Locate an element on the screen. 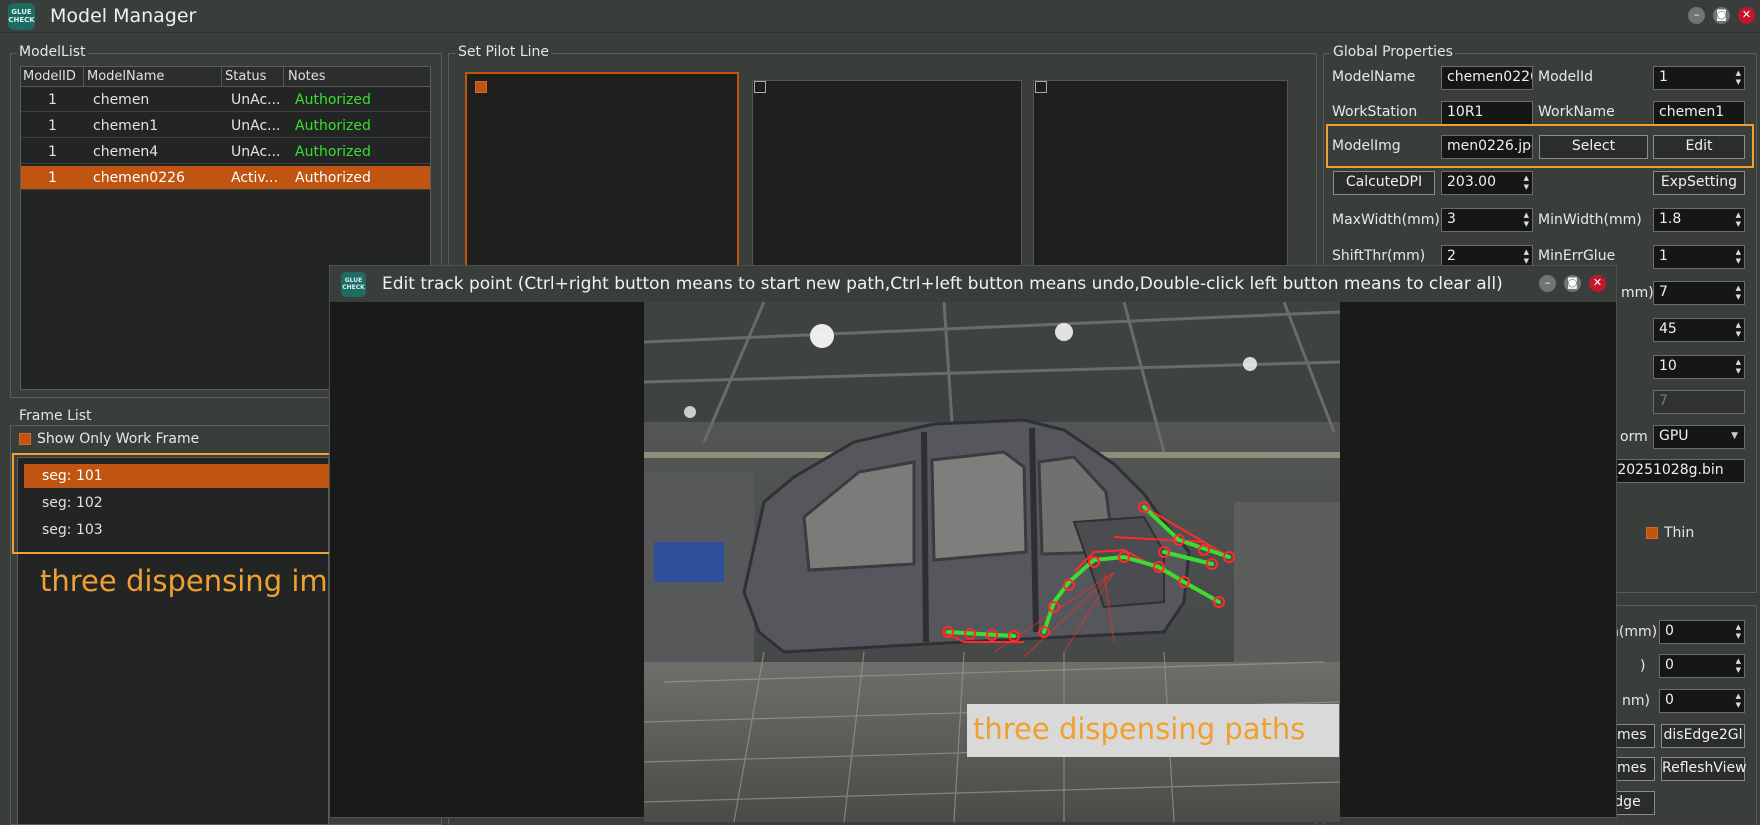 The height and width of the screenshot is (825, 1760). table-row: 1 chemen1 UnAc... Authorized is located at coordinates (225, 126).